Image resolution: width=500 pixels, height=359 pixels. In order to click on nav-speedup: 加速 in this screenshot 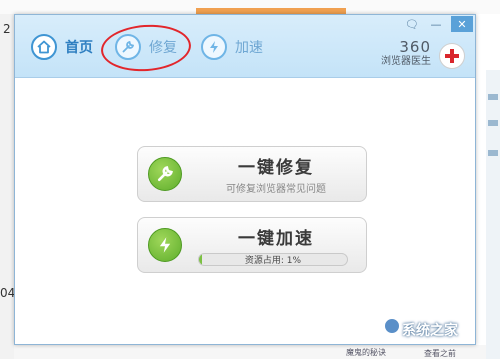, I will do `click(232, 47)`.